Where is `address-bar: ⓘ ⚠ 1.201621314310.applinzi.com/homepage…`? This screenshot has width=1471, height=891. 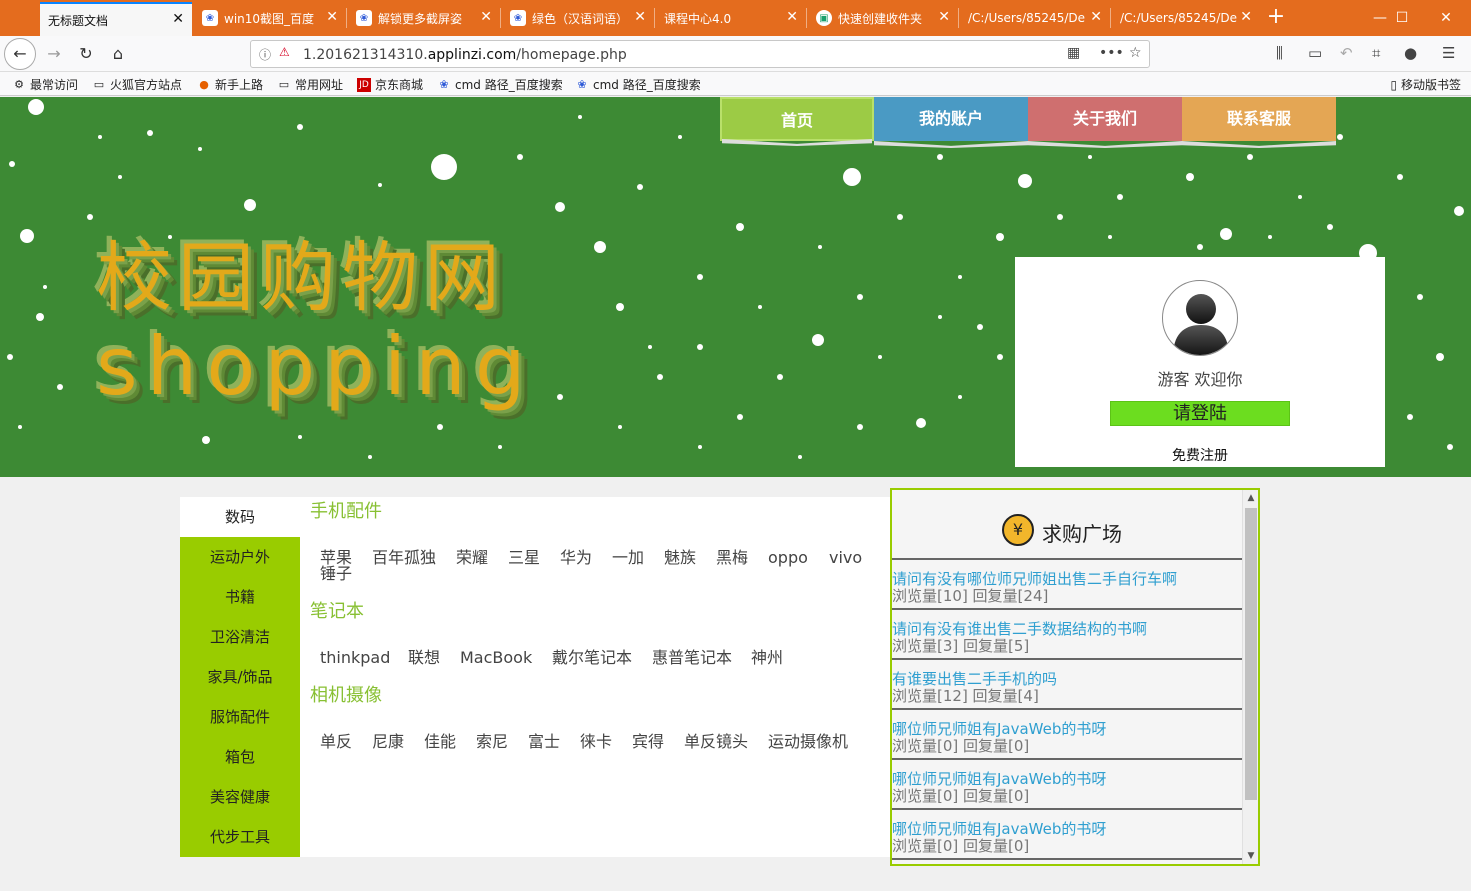
address-bar: ⓘ ⚠ 1.201621314310.applinzi.com/homepage… is located at coordinates (700, 54).